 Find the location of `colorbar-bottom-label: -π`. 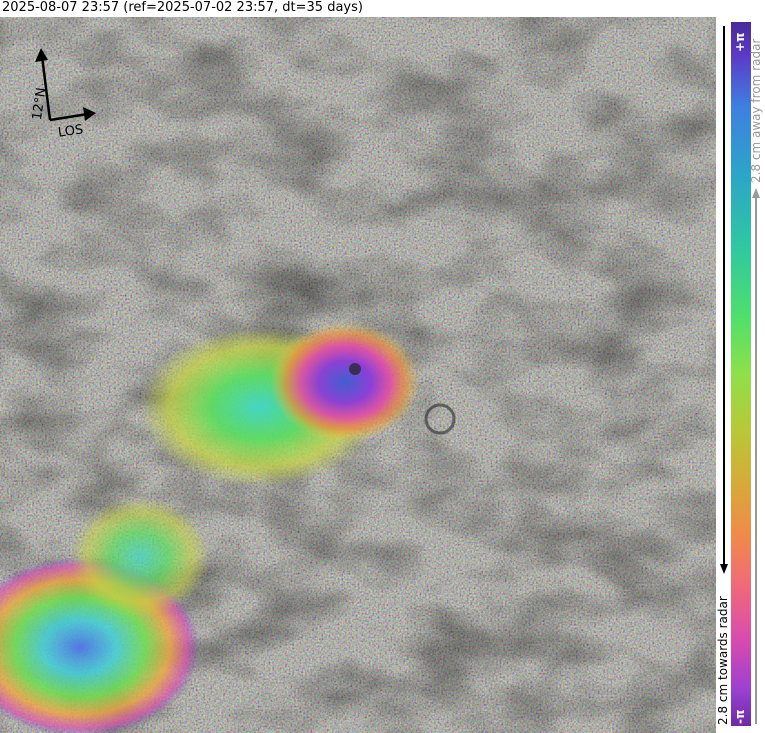

colorbar-bottom-label: -π is located at coordinates (740, 716).